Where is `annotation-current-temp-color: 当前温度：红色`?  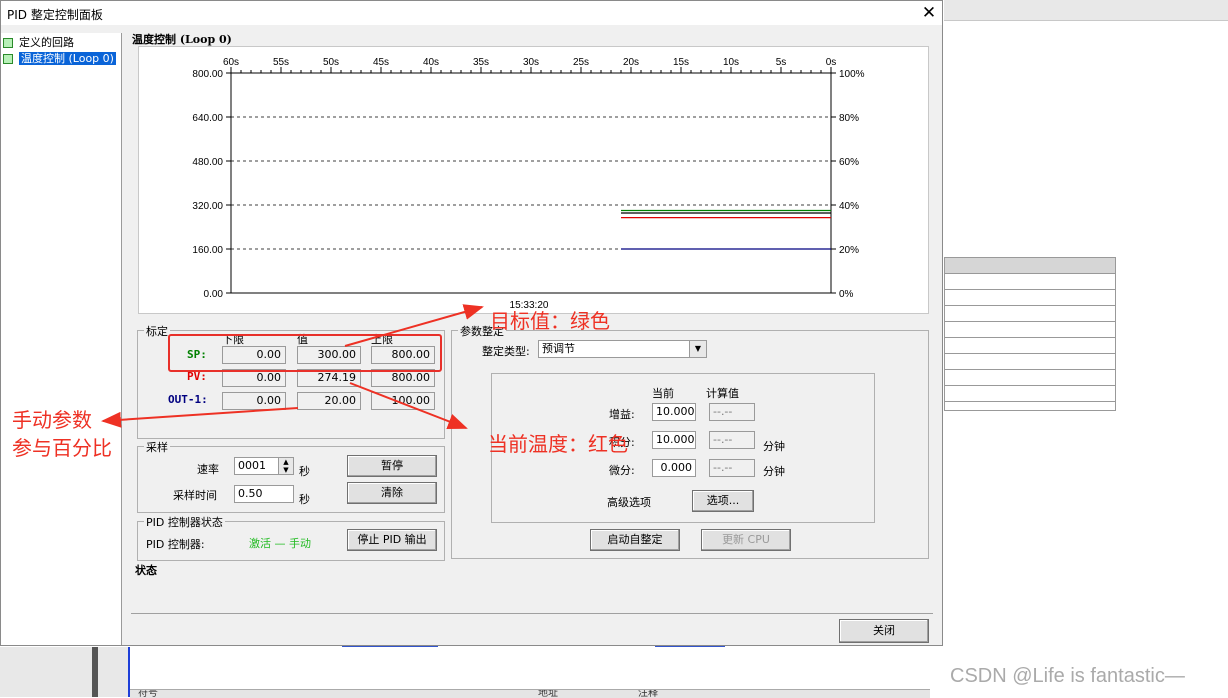 annotation-current-temp-color: 当前温度：红色 is located at coordinates (558, 444).